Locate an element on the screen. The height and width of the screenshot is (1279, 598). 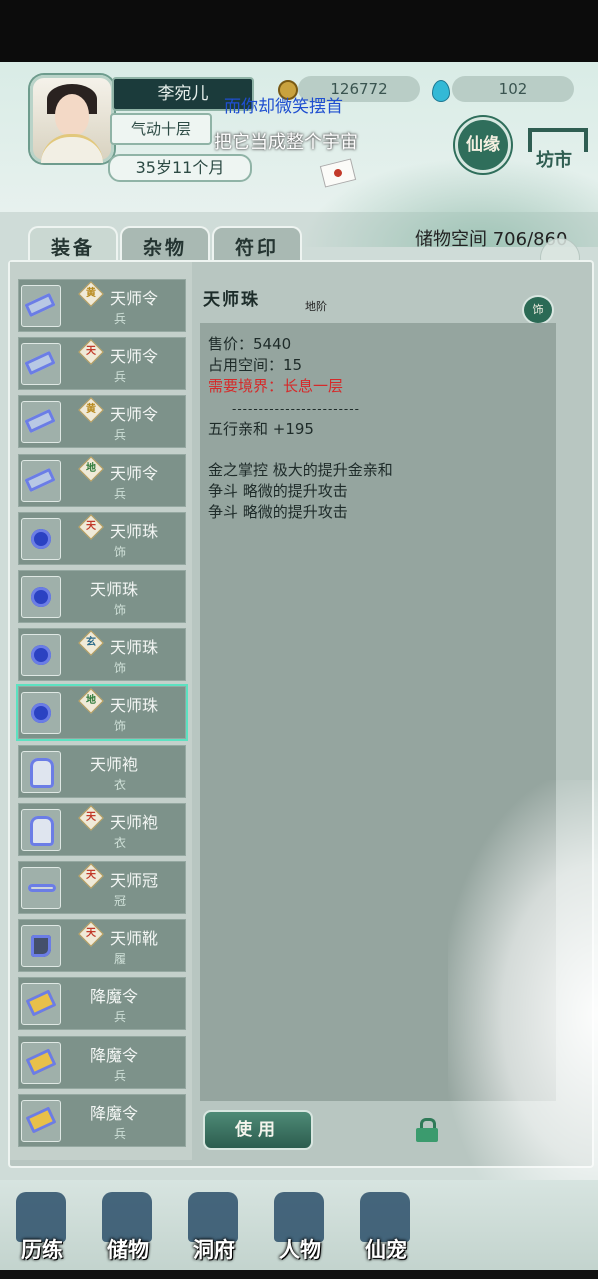
lock-icon is located at coordinates (427, 1130).